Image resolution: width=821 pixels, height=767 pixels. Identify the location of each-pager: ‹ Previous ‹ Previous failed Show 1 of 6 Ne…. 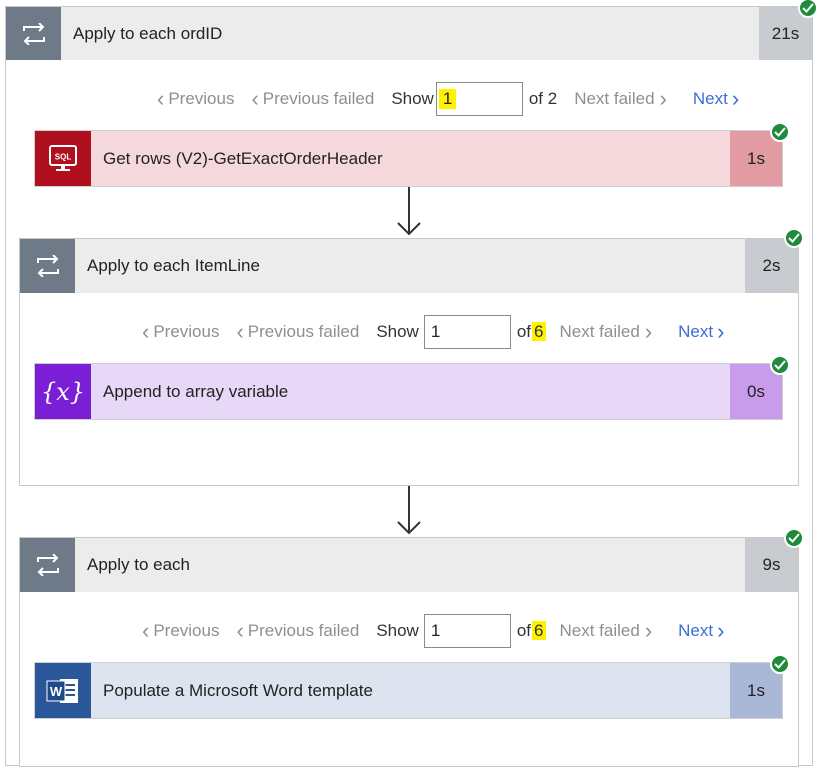
(433, 631).